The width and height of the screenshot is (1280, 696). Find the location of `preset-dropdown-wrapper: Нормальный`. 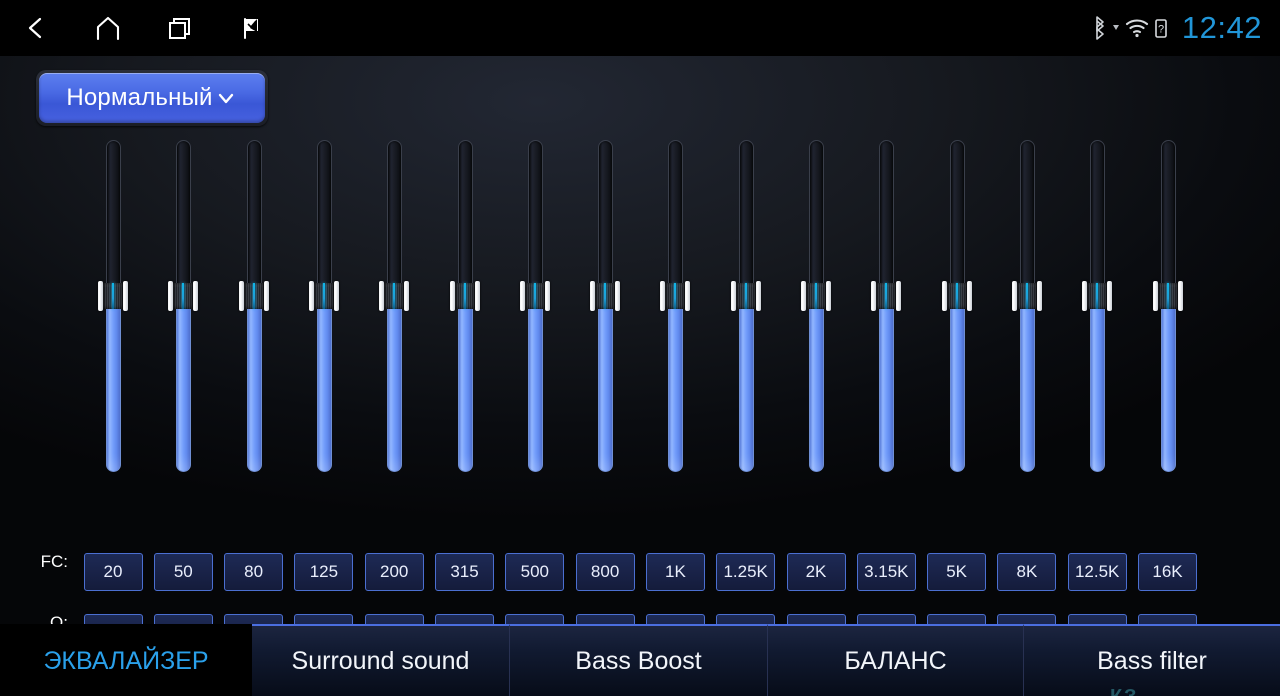

preset-dropdown-wrapper: Нормальный is located at coordinates (152, 98).